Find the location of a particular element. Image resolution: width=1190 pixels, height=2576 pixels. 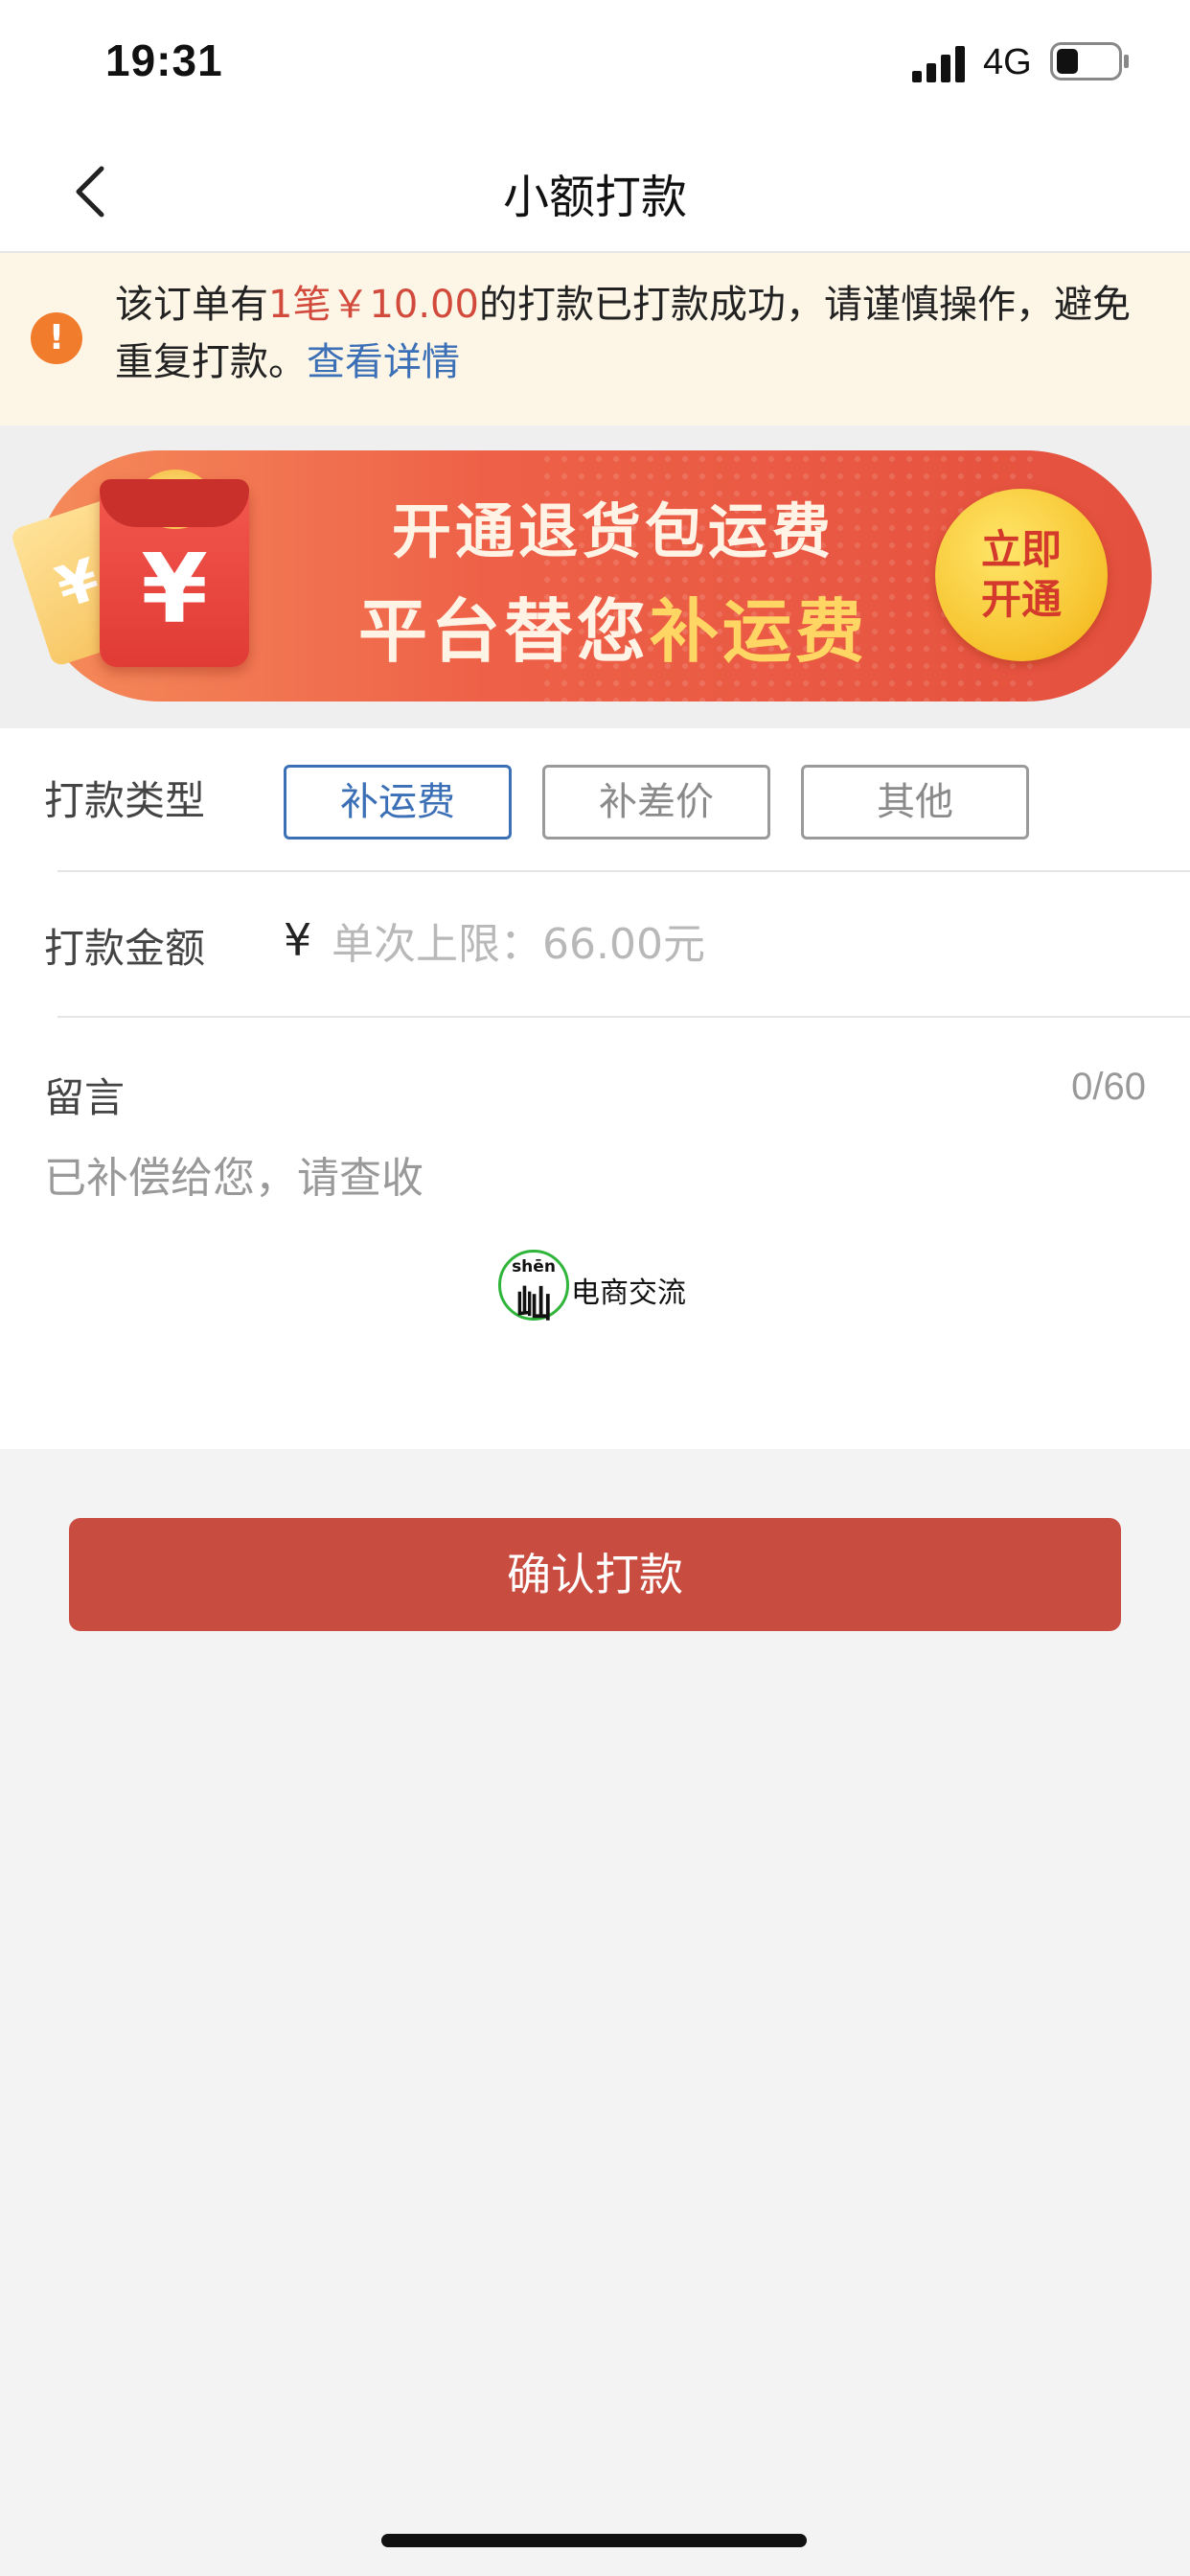

amount-input is located at coordinates (734, 944).